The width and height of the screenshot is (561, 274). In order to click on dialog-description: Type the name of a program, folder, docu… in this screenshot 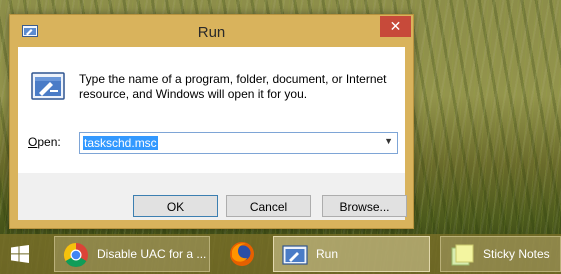, I will do `click(233, 86)`.